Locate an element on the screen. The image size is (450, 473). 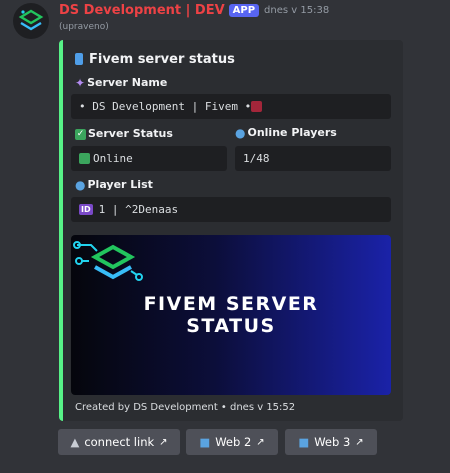
fivem-icon: ▲ is located at coordinates (75, 442).